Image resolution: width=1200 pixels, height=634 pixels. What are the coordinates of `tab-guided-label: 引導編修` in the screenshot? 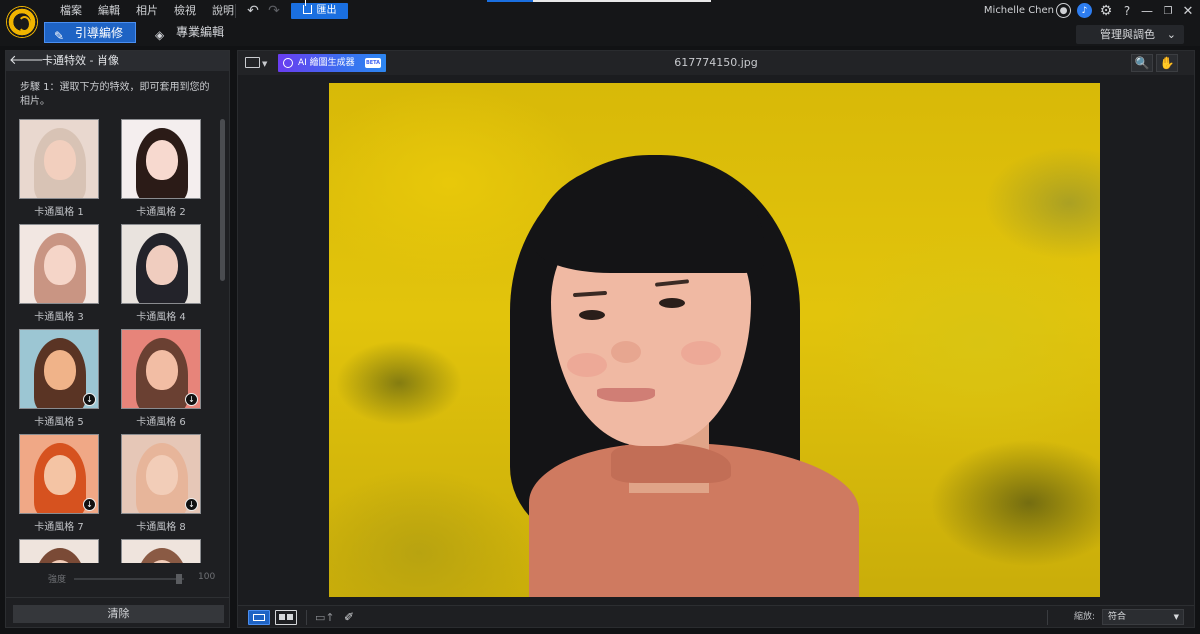 It's located at (99, 33).